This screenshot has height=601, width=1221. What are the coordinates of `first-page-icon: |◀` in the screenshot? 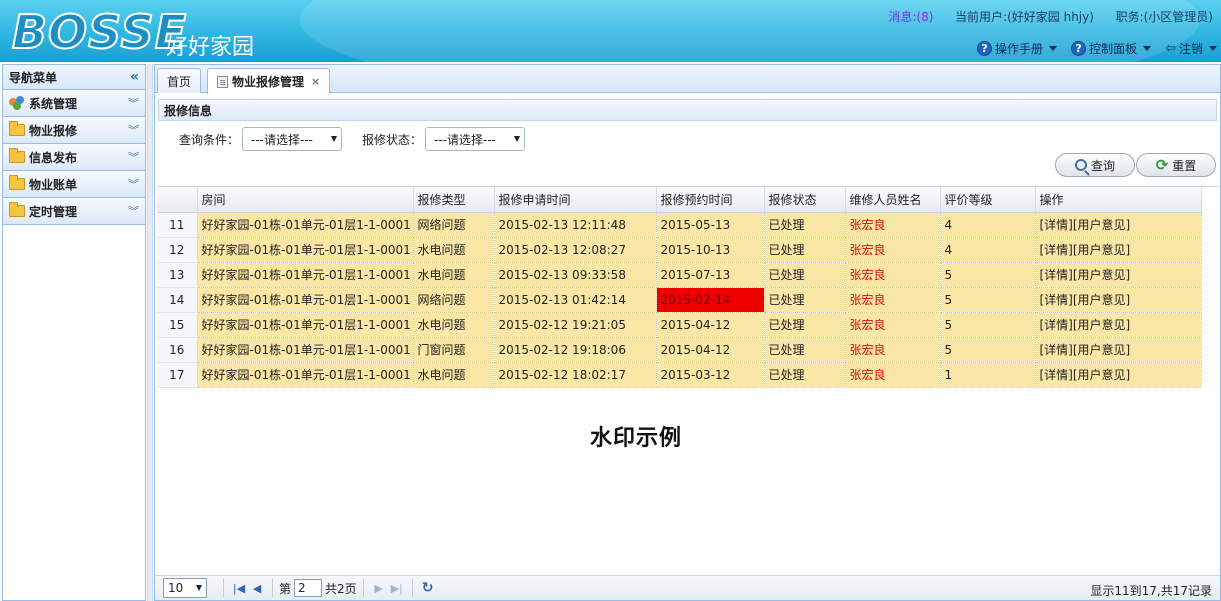 It's located at (239, 588).